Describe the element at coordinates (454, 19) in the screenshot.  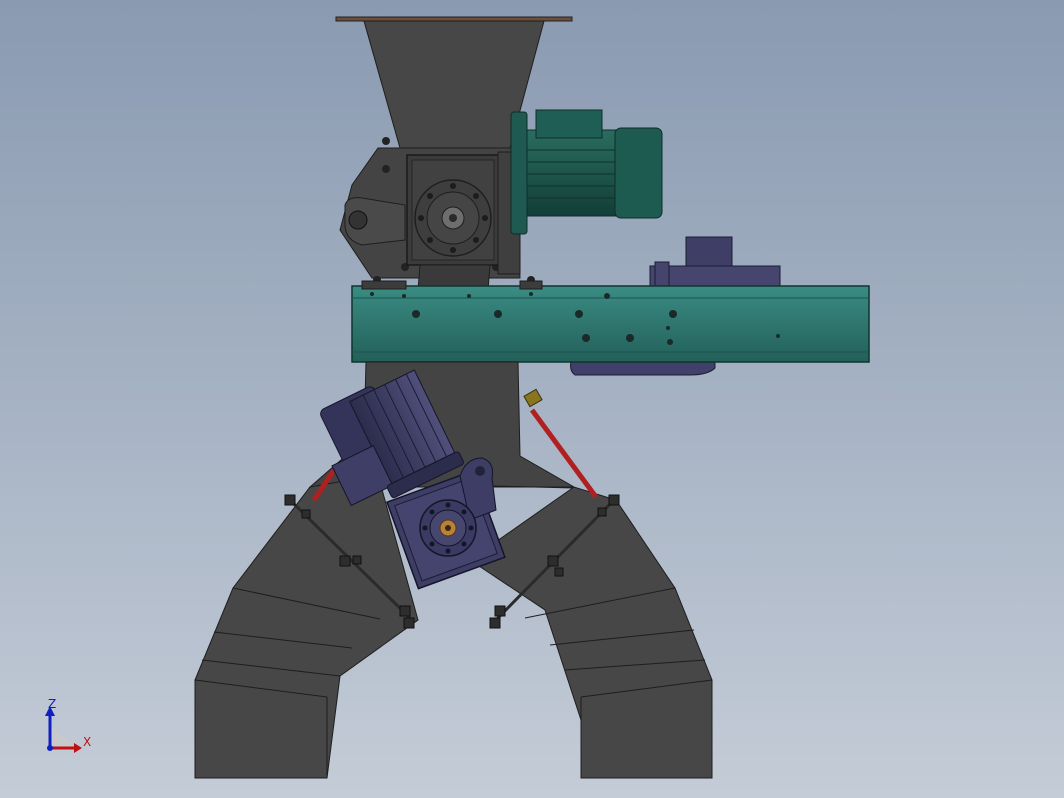
I see `hopper-flange` at that location.